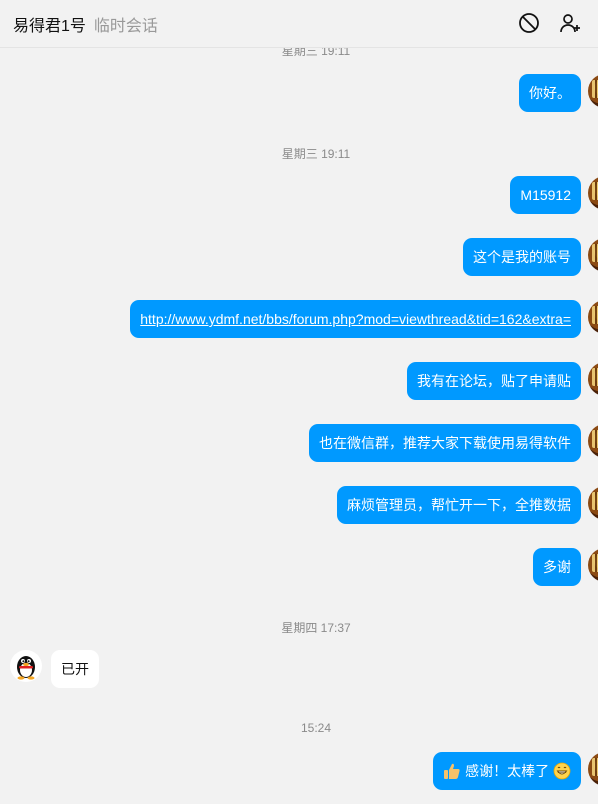 This screenshot has height=804, width=598. What do you see at coordinates (452, 771) in the screenshot?
I see `thumbs-up-emoji` at bounding box center [452, 771].